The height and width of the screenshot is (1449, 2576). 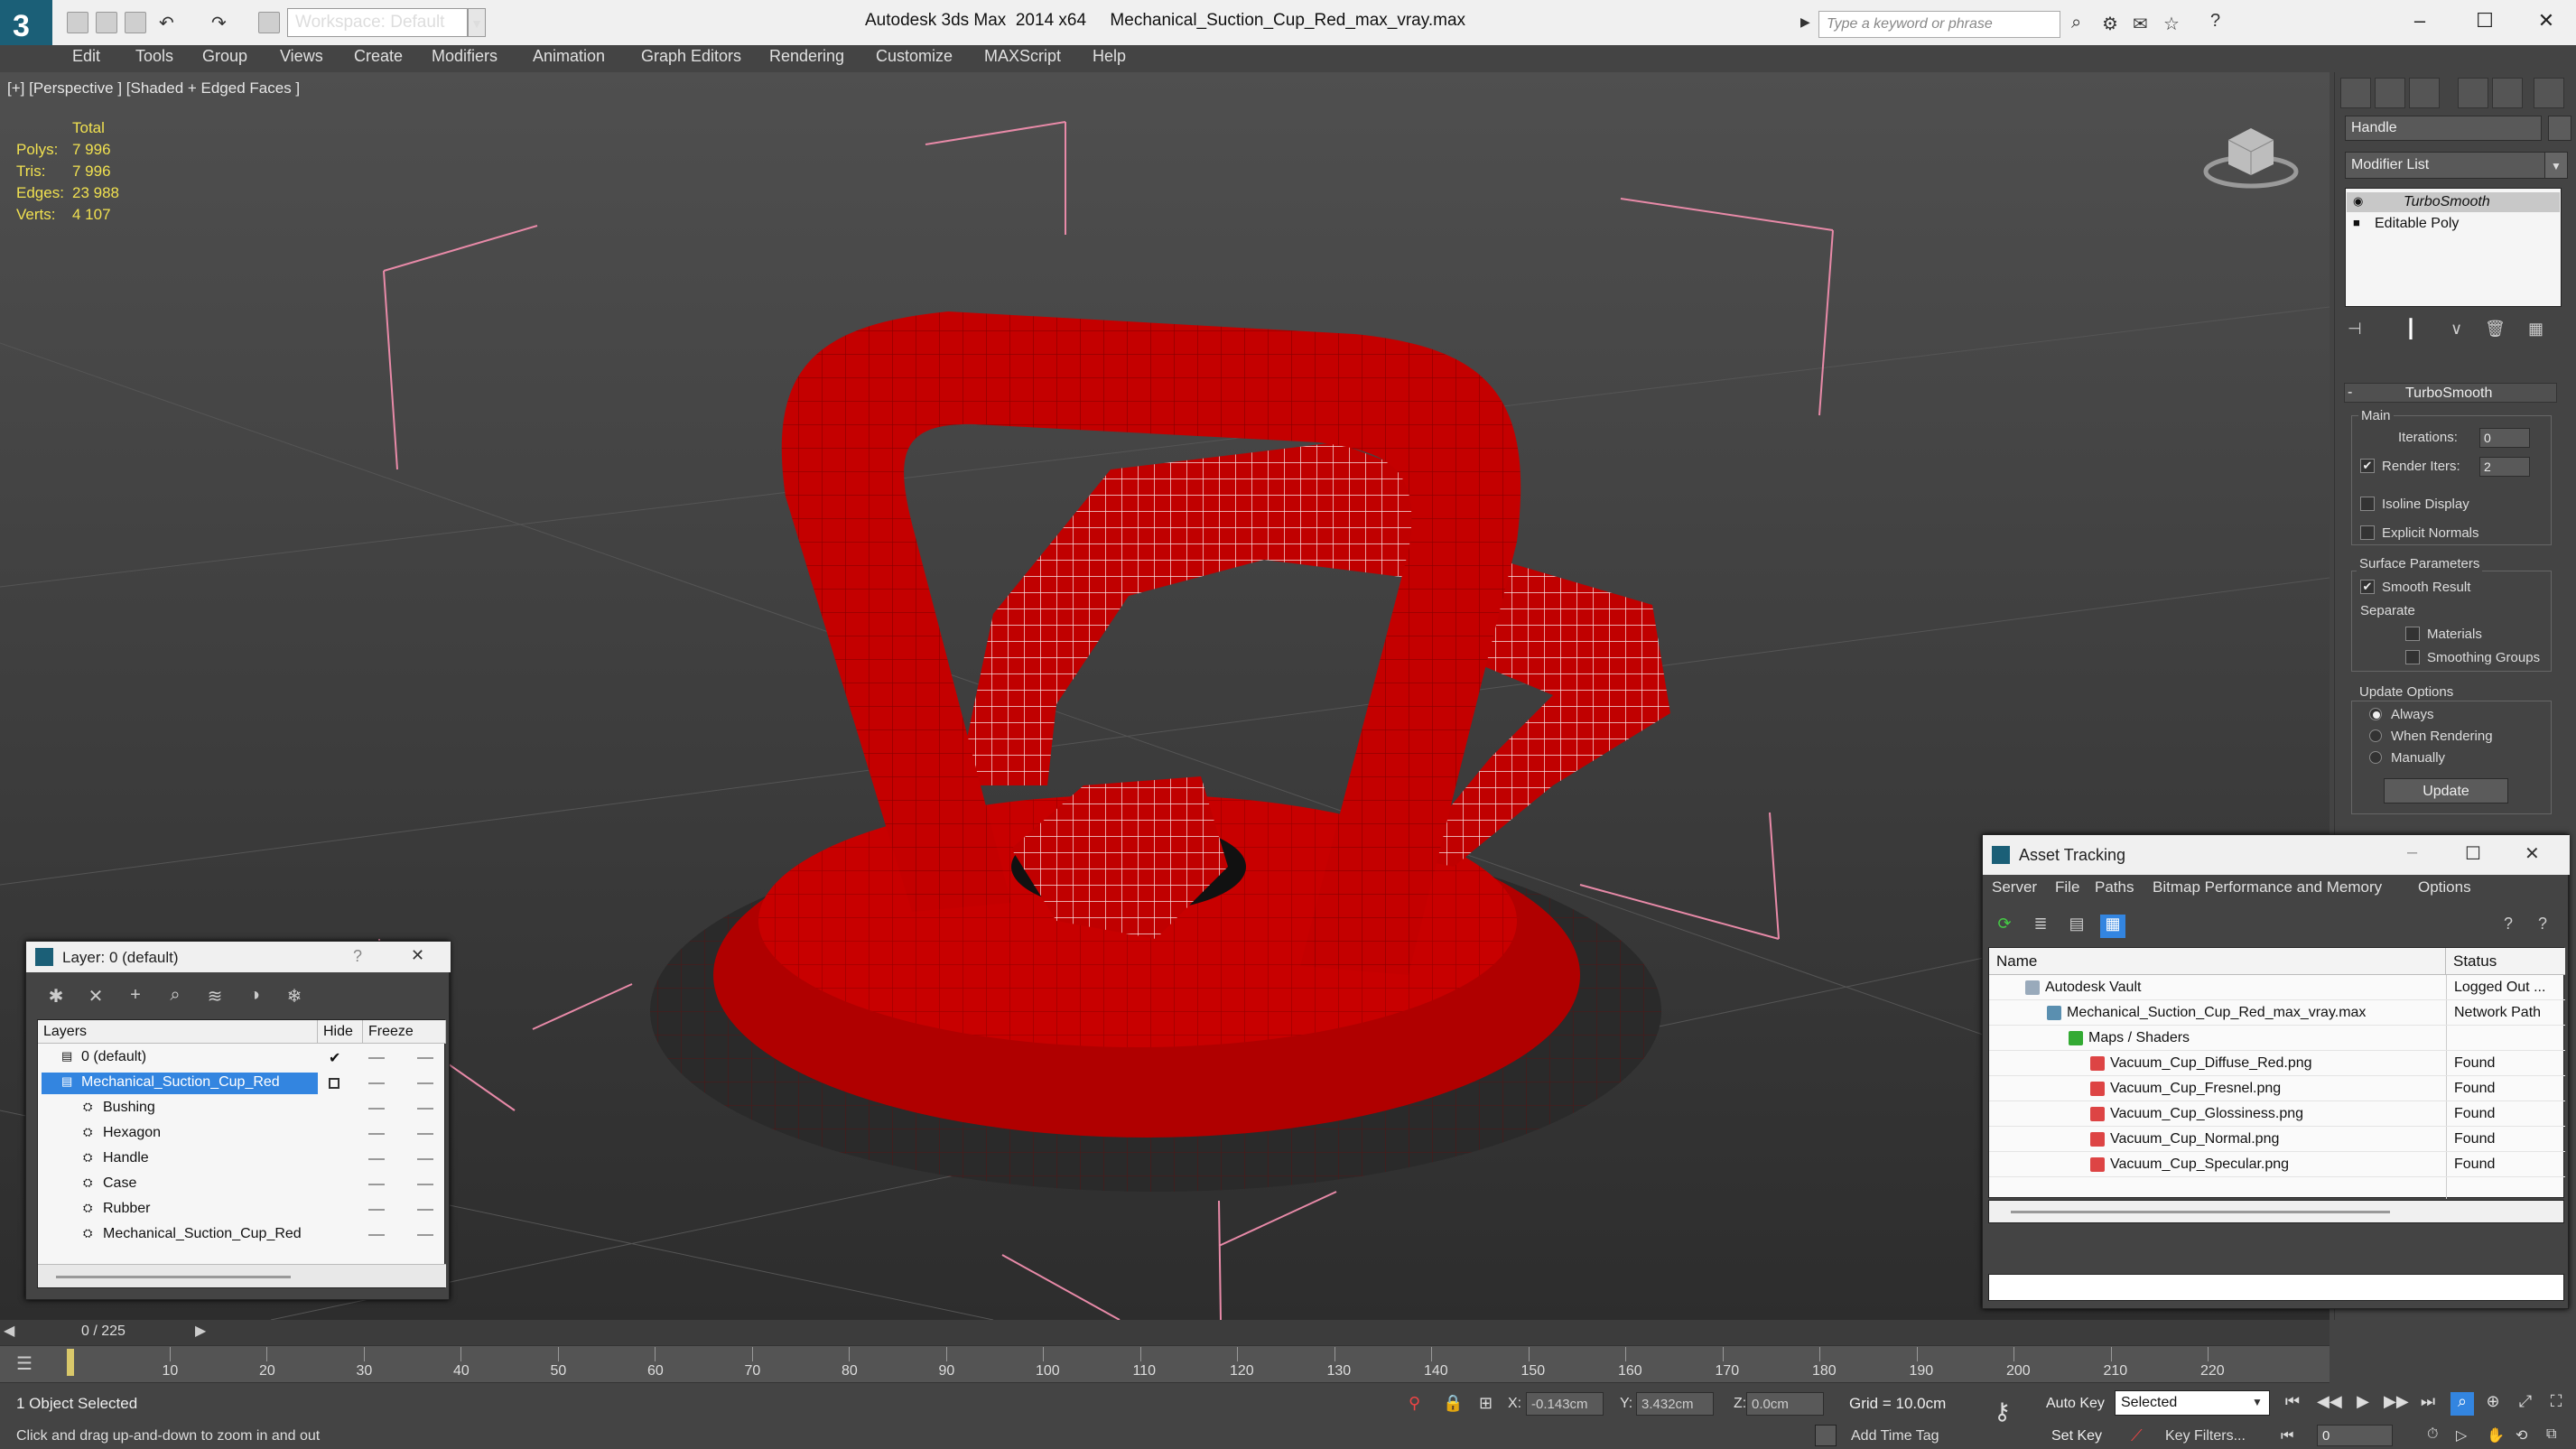 What do you see at coordinates (242, 1134) in the screenshot?
I see `layer-row: ⛭ Hexagon` at bounding box center [242, 1134].